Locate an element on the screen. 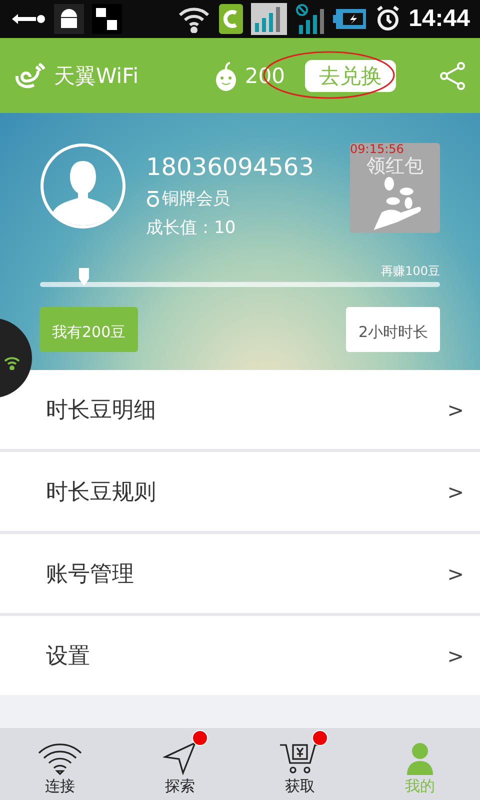 This screenshot has width=480, height=800. remaining-beans: 再赚100豆 is located at coordinates (410, 271).